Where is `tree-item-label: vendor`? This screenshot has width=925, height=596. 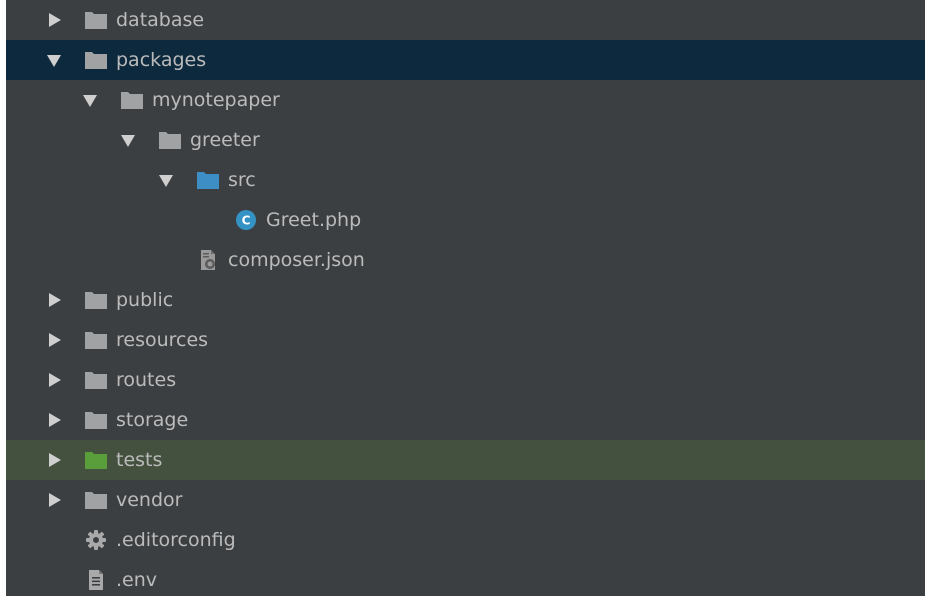
tree-item-label: vendor is located at coordinates (149, 500).